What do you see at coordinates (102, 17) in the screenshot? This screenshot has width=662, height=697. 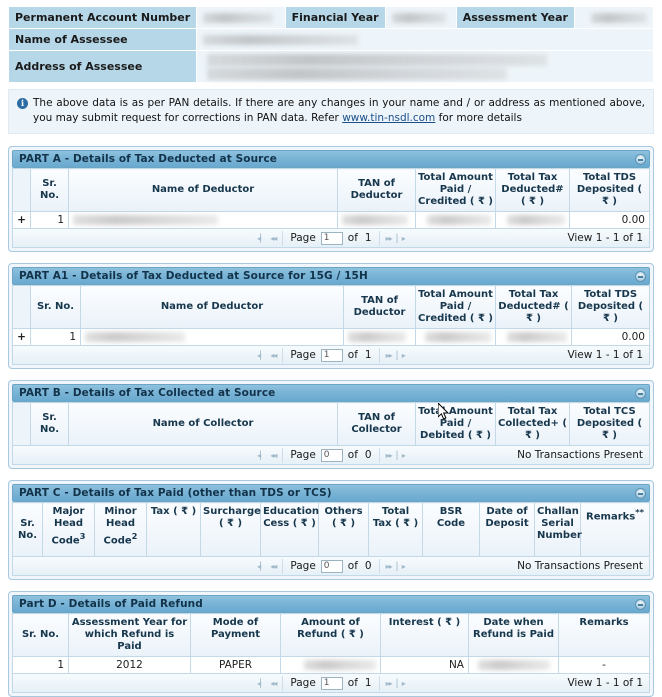 I see `pan-label: Permanent Account Number` at bounding box center [102, 17].